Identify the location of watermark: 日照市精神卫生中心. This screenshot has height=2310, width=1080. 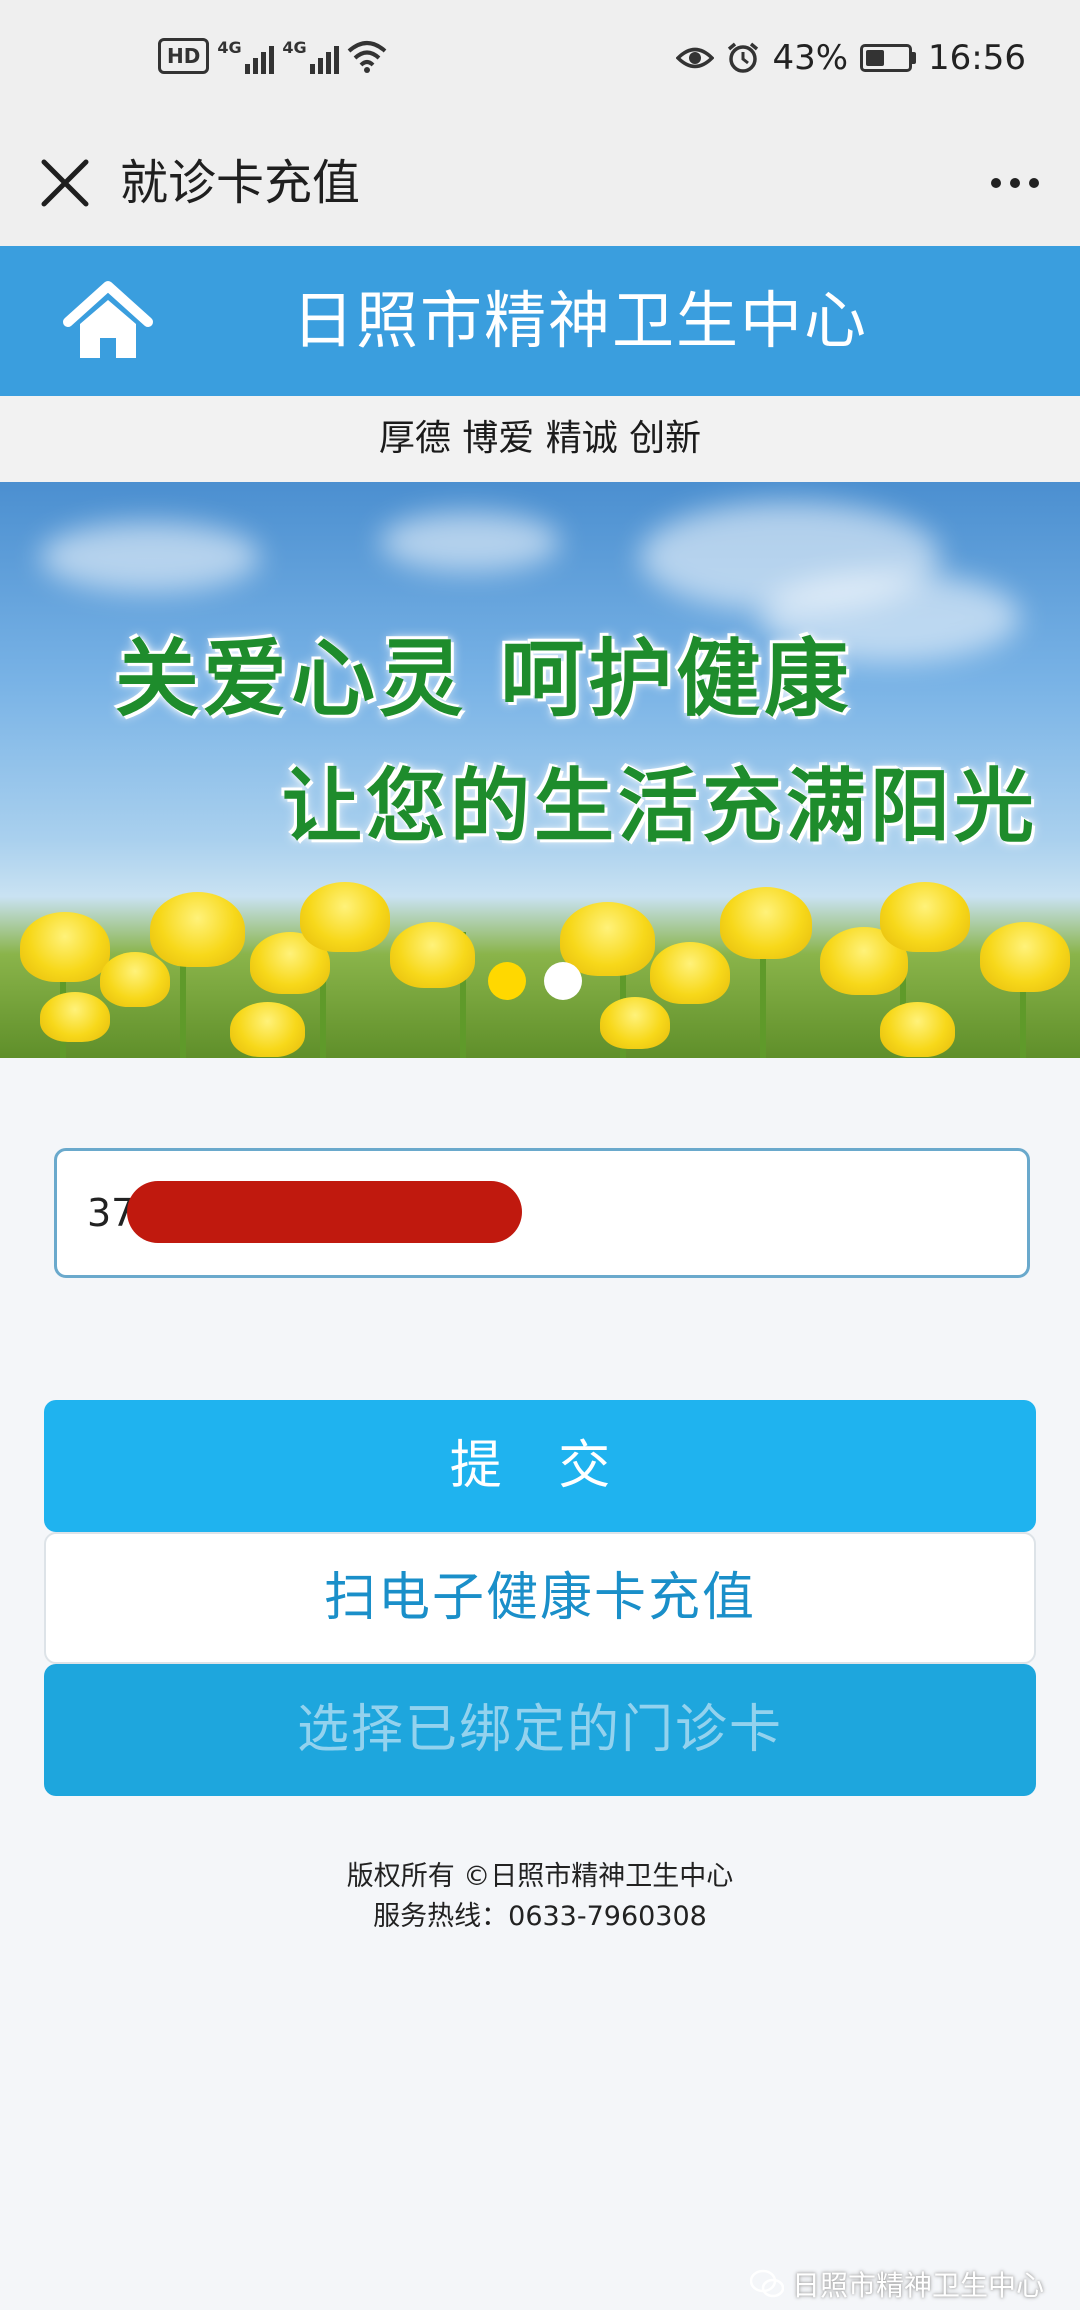
(896, 2284).